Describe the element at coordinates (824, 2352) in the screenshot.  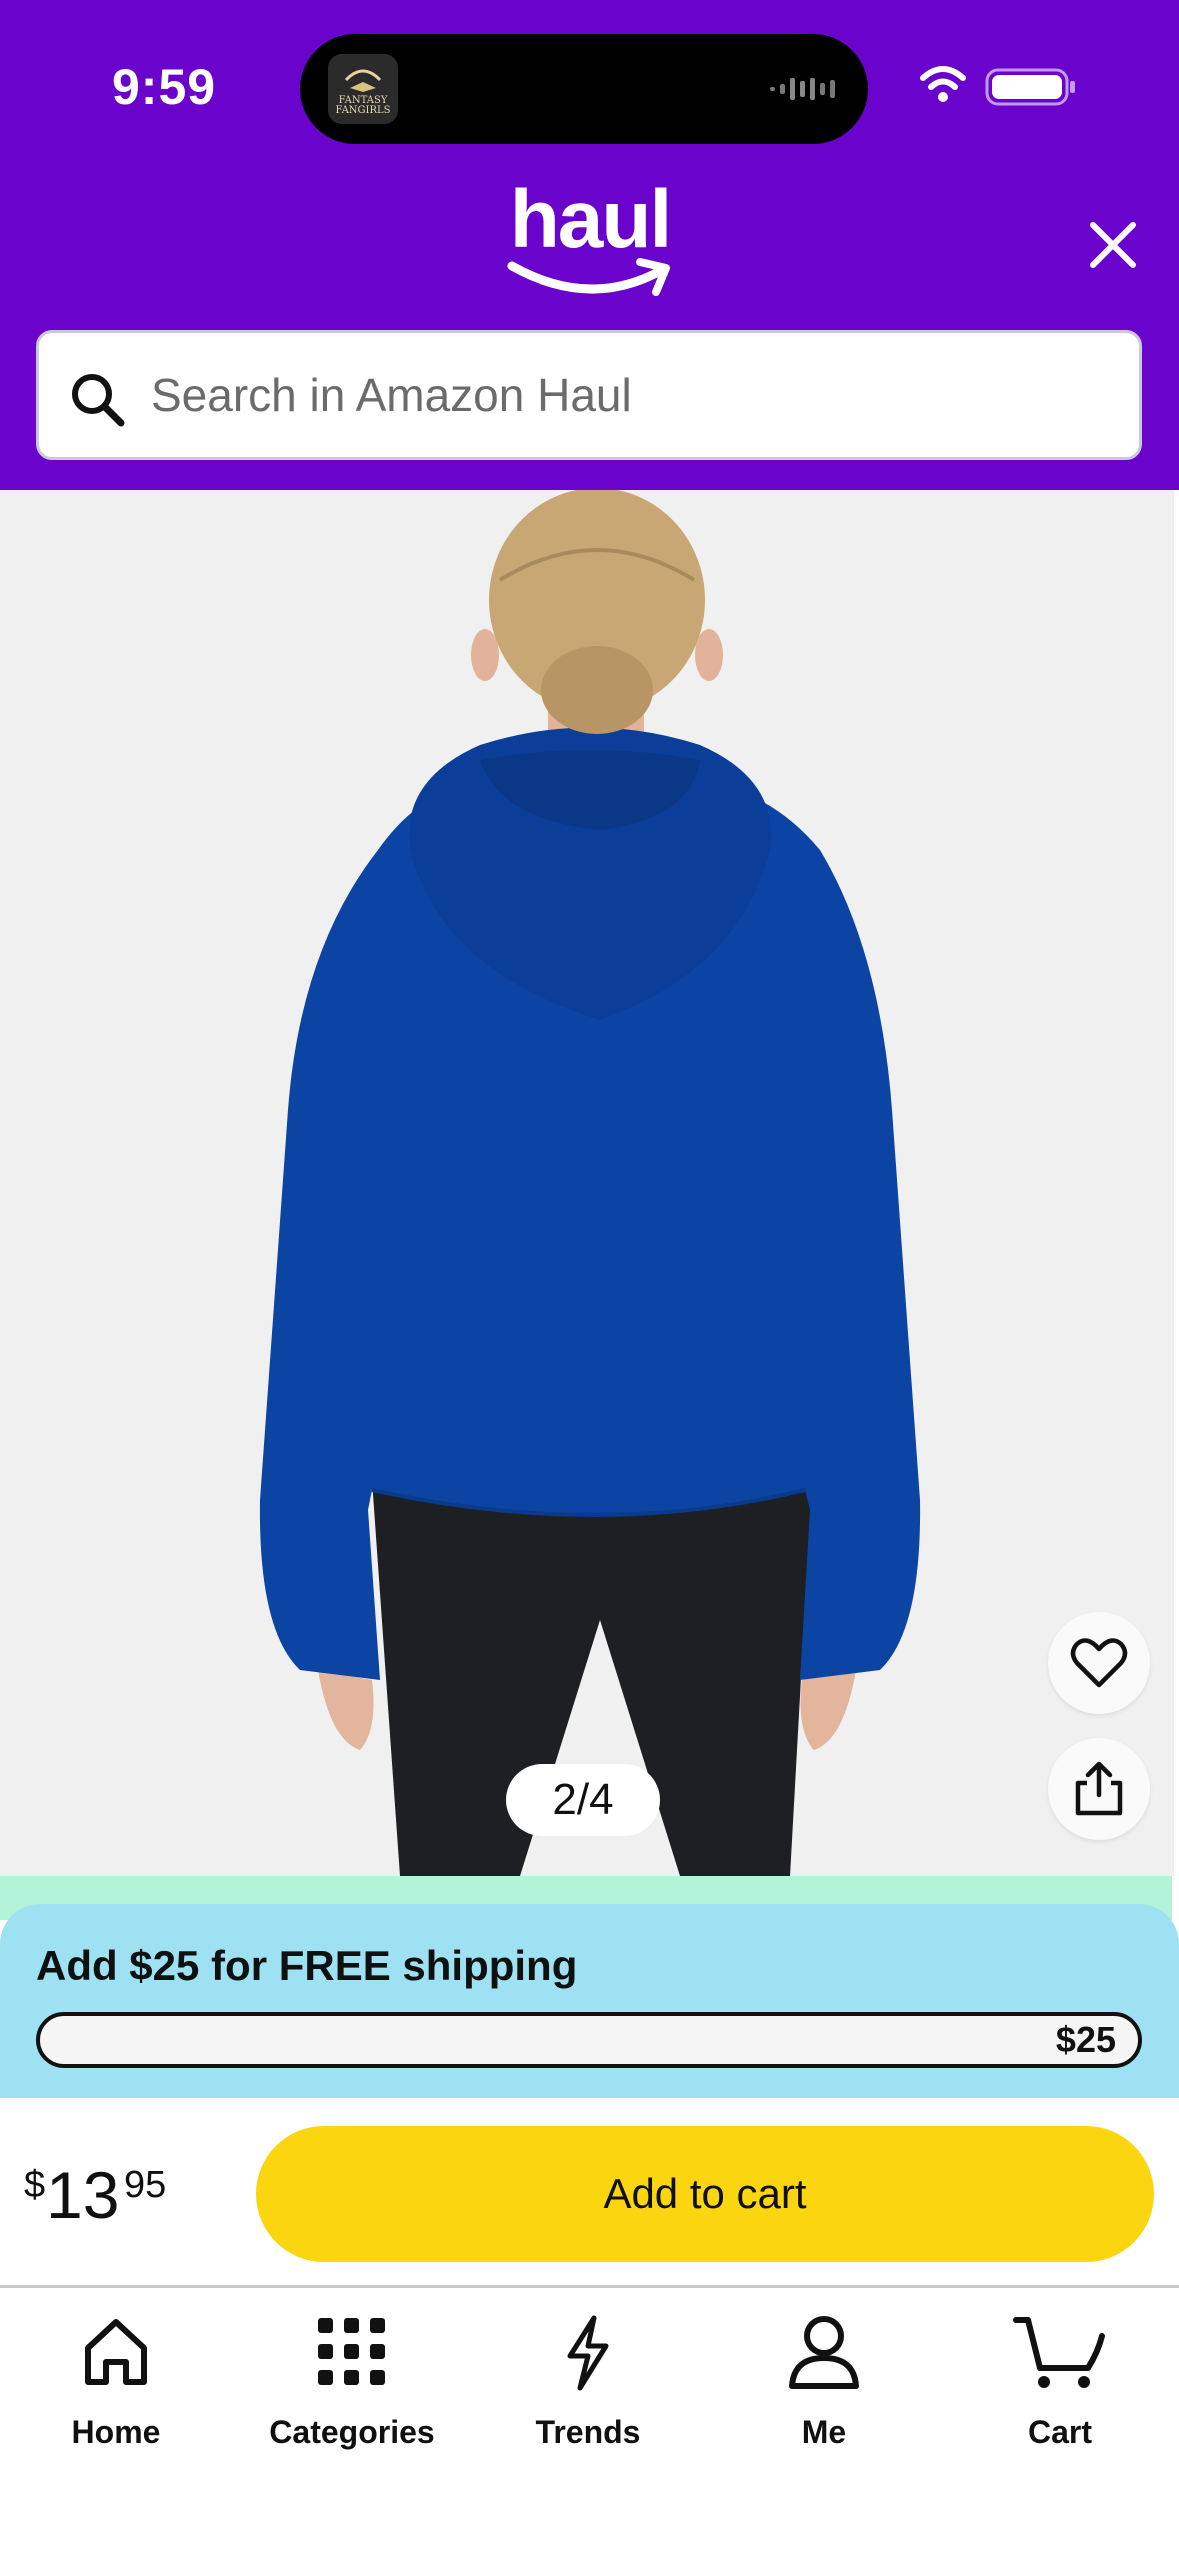
I see `person-icon` at that location.